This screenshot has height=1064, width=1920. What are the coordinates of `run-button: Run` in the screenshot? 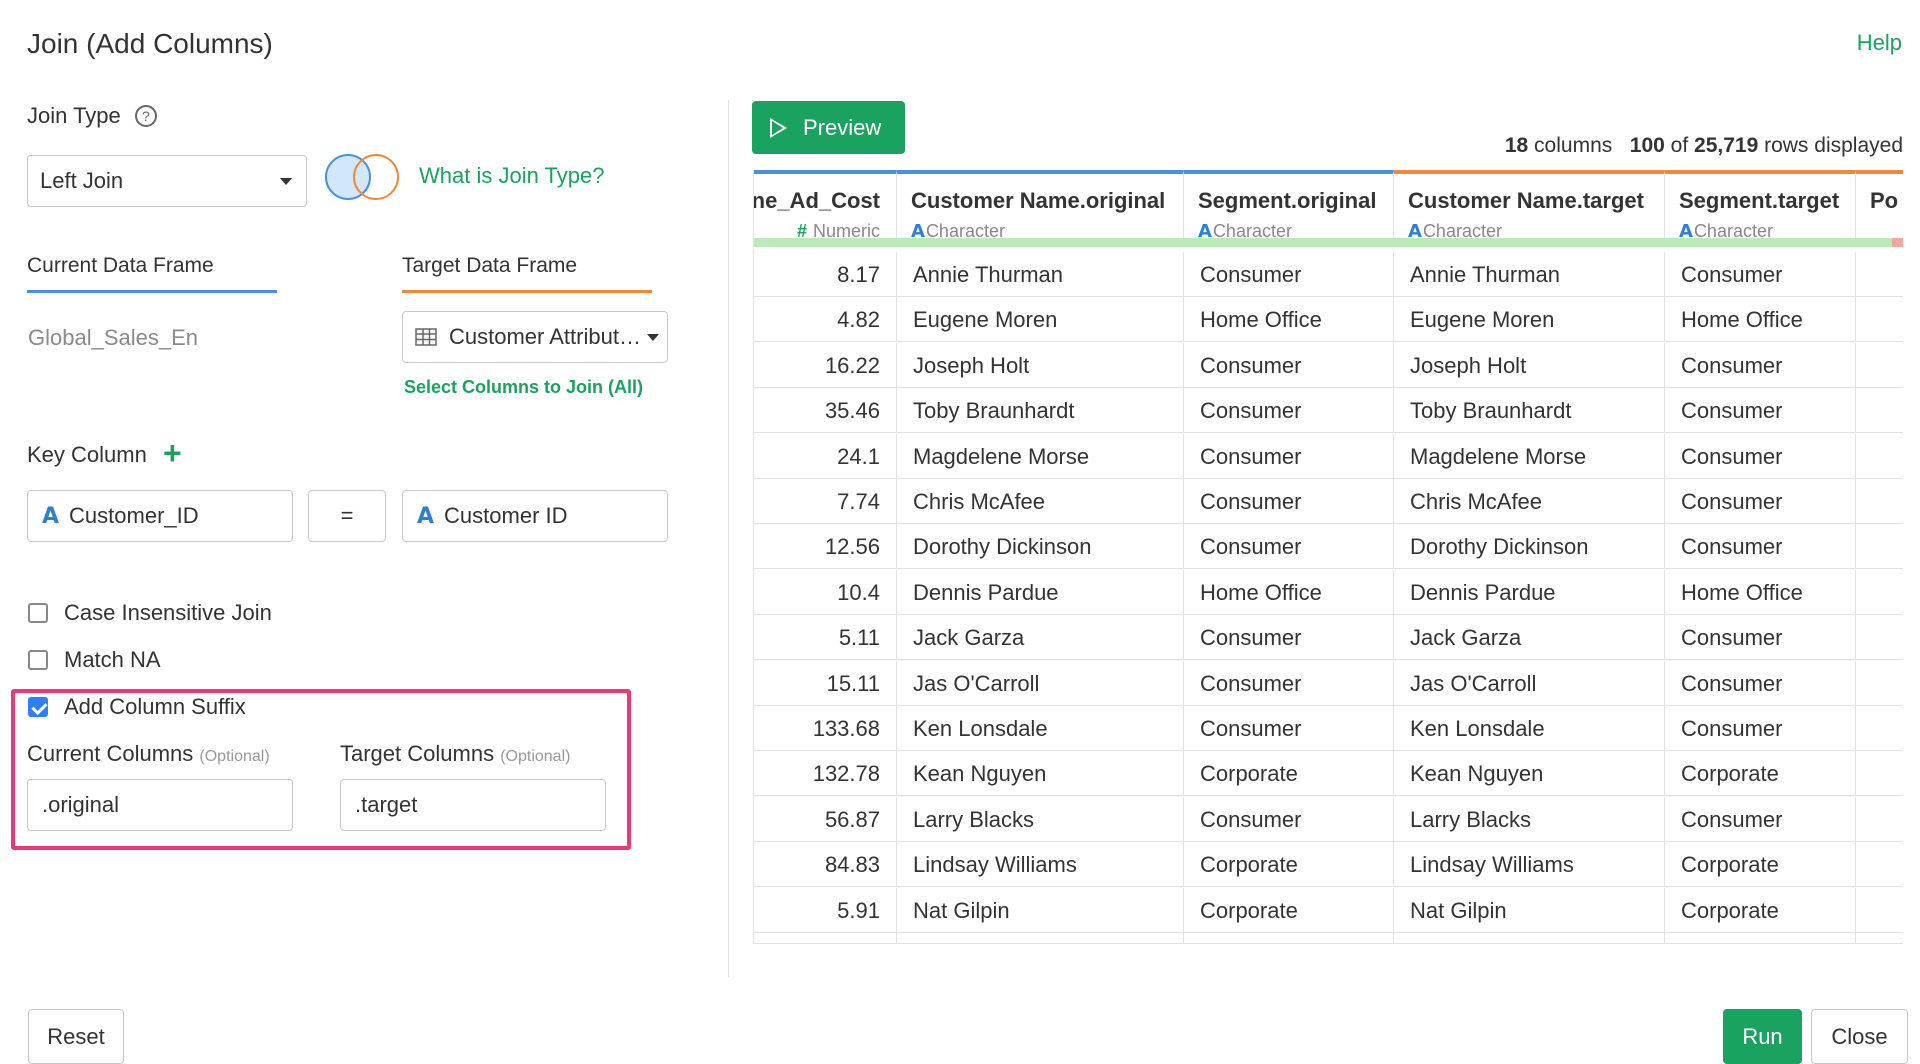 It's located at (1762, 1036).